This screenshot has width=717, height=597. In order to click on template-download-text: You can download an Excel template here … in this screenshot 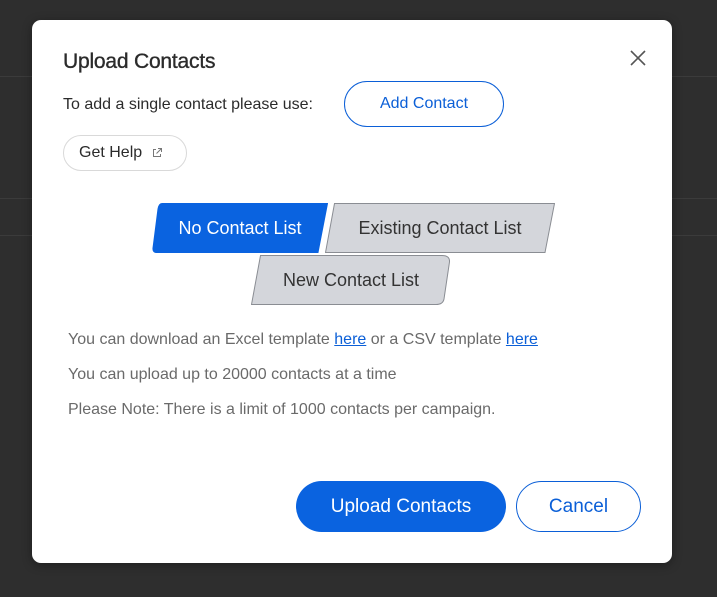, I will do `click(303, 340)`.